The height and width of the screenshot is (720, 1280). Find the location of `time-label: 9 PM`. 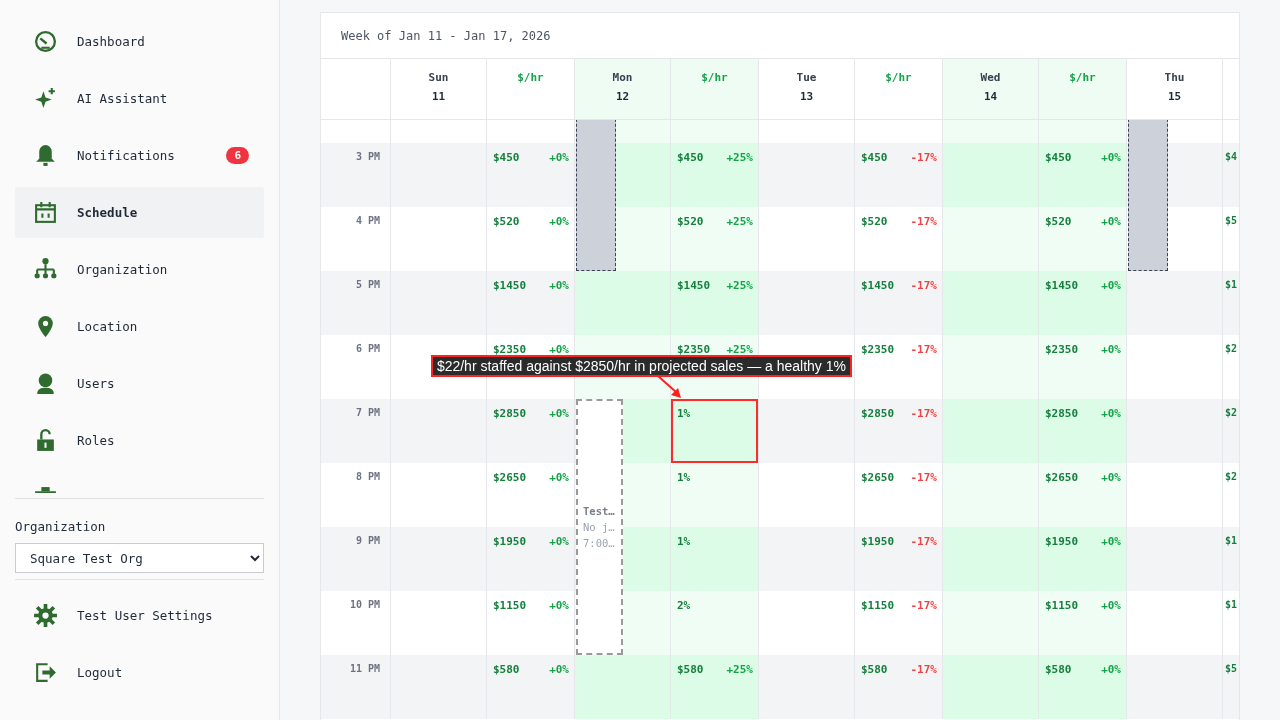

time-label: 9 PM is located at coordinates (367, 540).